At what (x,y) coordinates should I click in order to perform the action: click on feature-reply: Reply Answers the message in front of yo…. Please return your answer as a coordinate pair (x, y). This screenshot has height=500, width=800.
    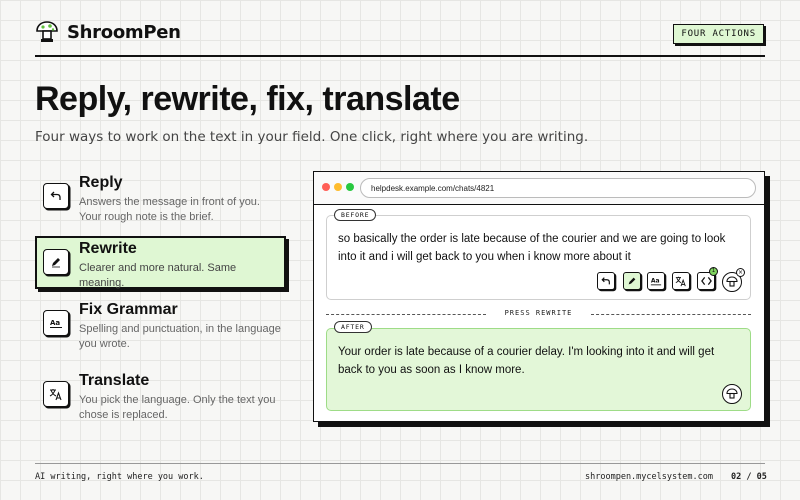
    Looking at the image, I should click on (160, 196).